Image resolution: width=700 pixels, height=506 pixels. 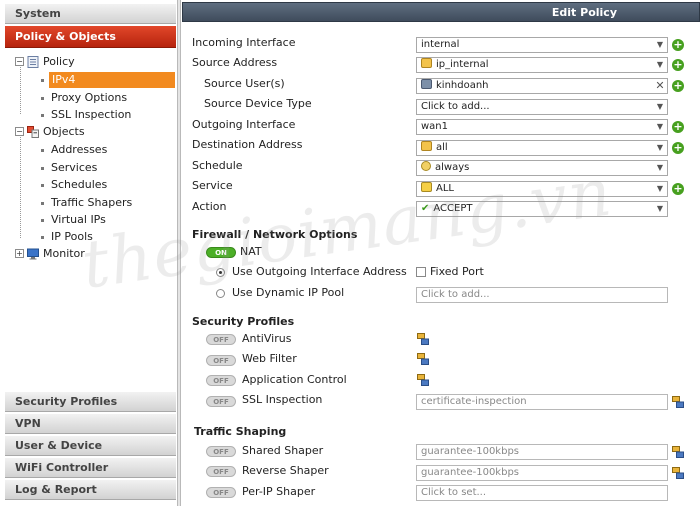 What do you see at coordinates (660, 86) in the screenshot?
I see `close-icon: ✕` at bounding box center [660, 86].